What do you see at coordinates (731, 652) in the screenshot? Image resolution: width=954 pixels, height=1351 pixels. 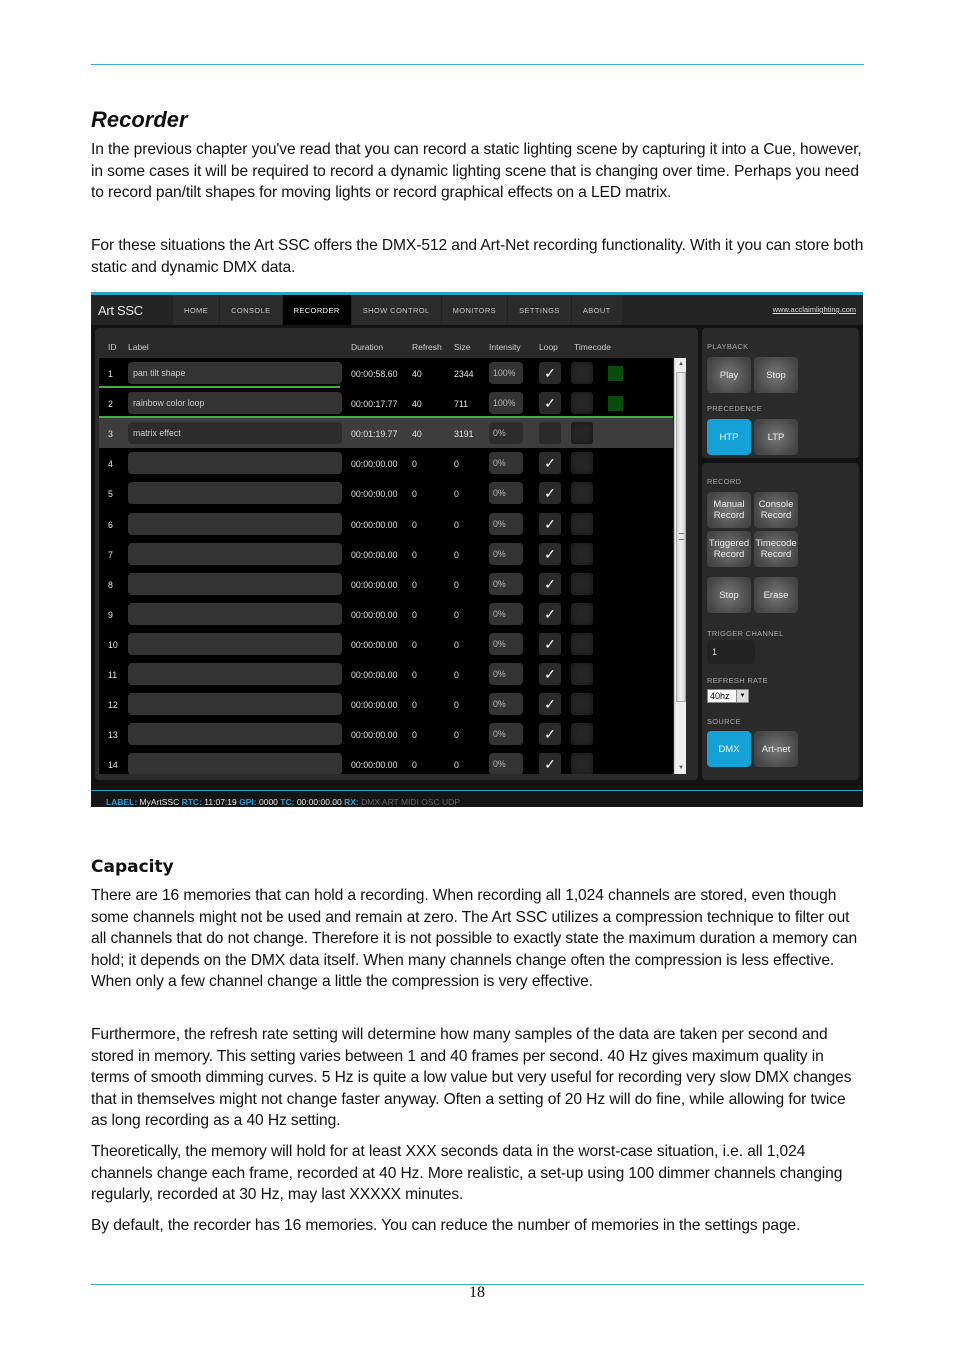 I see `trigger-channel-input: 1` at bounding box center [731, 652].